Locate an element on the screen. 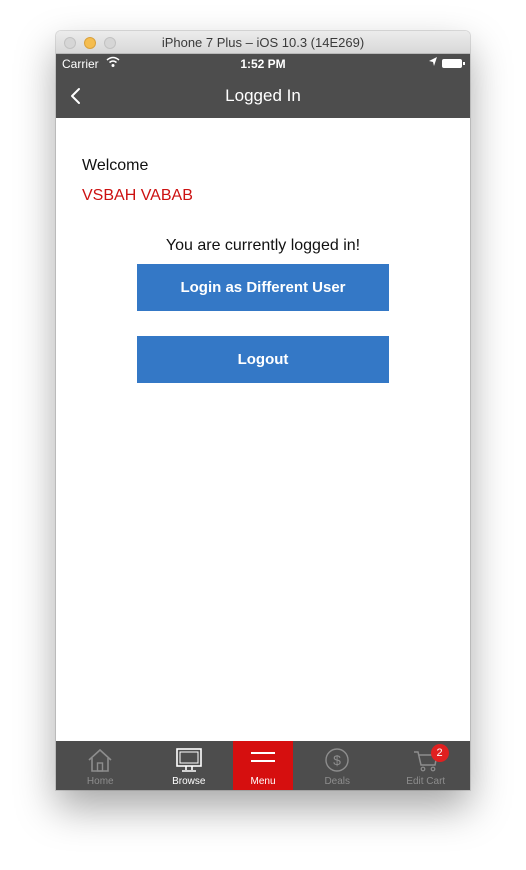 This screenshot has width=526, height=870. tab-deals: $ Deals is located at coordinates (337, 765).